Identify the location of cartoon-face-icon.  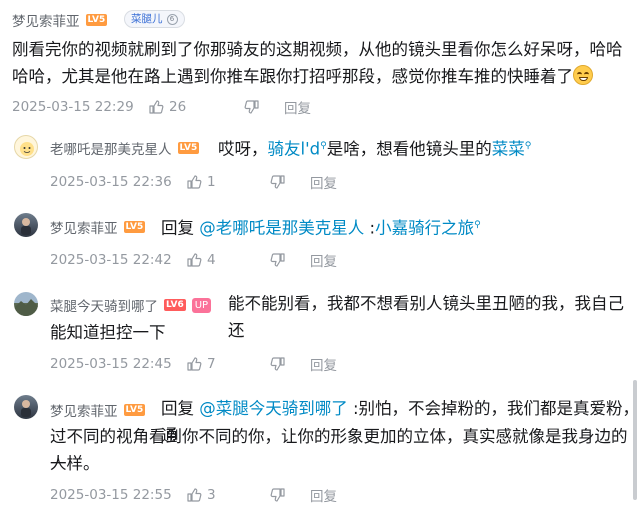
(27, 149).